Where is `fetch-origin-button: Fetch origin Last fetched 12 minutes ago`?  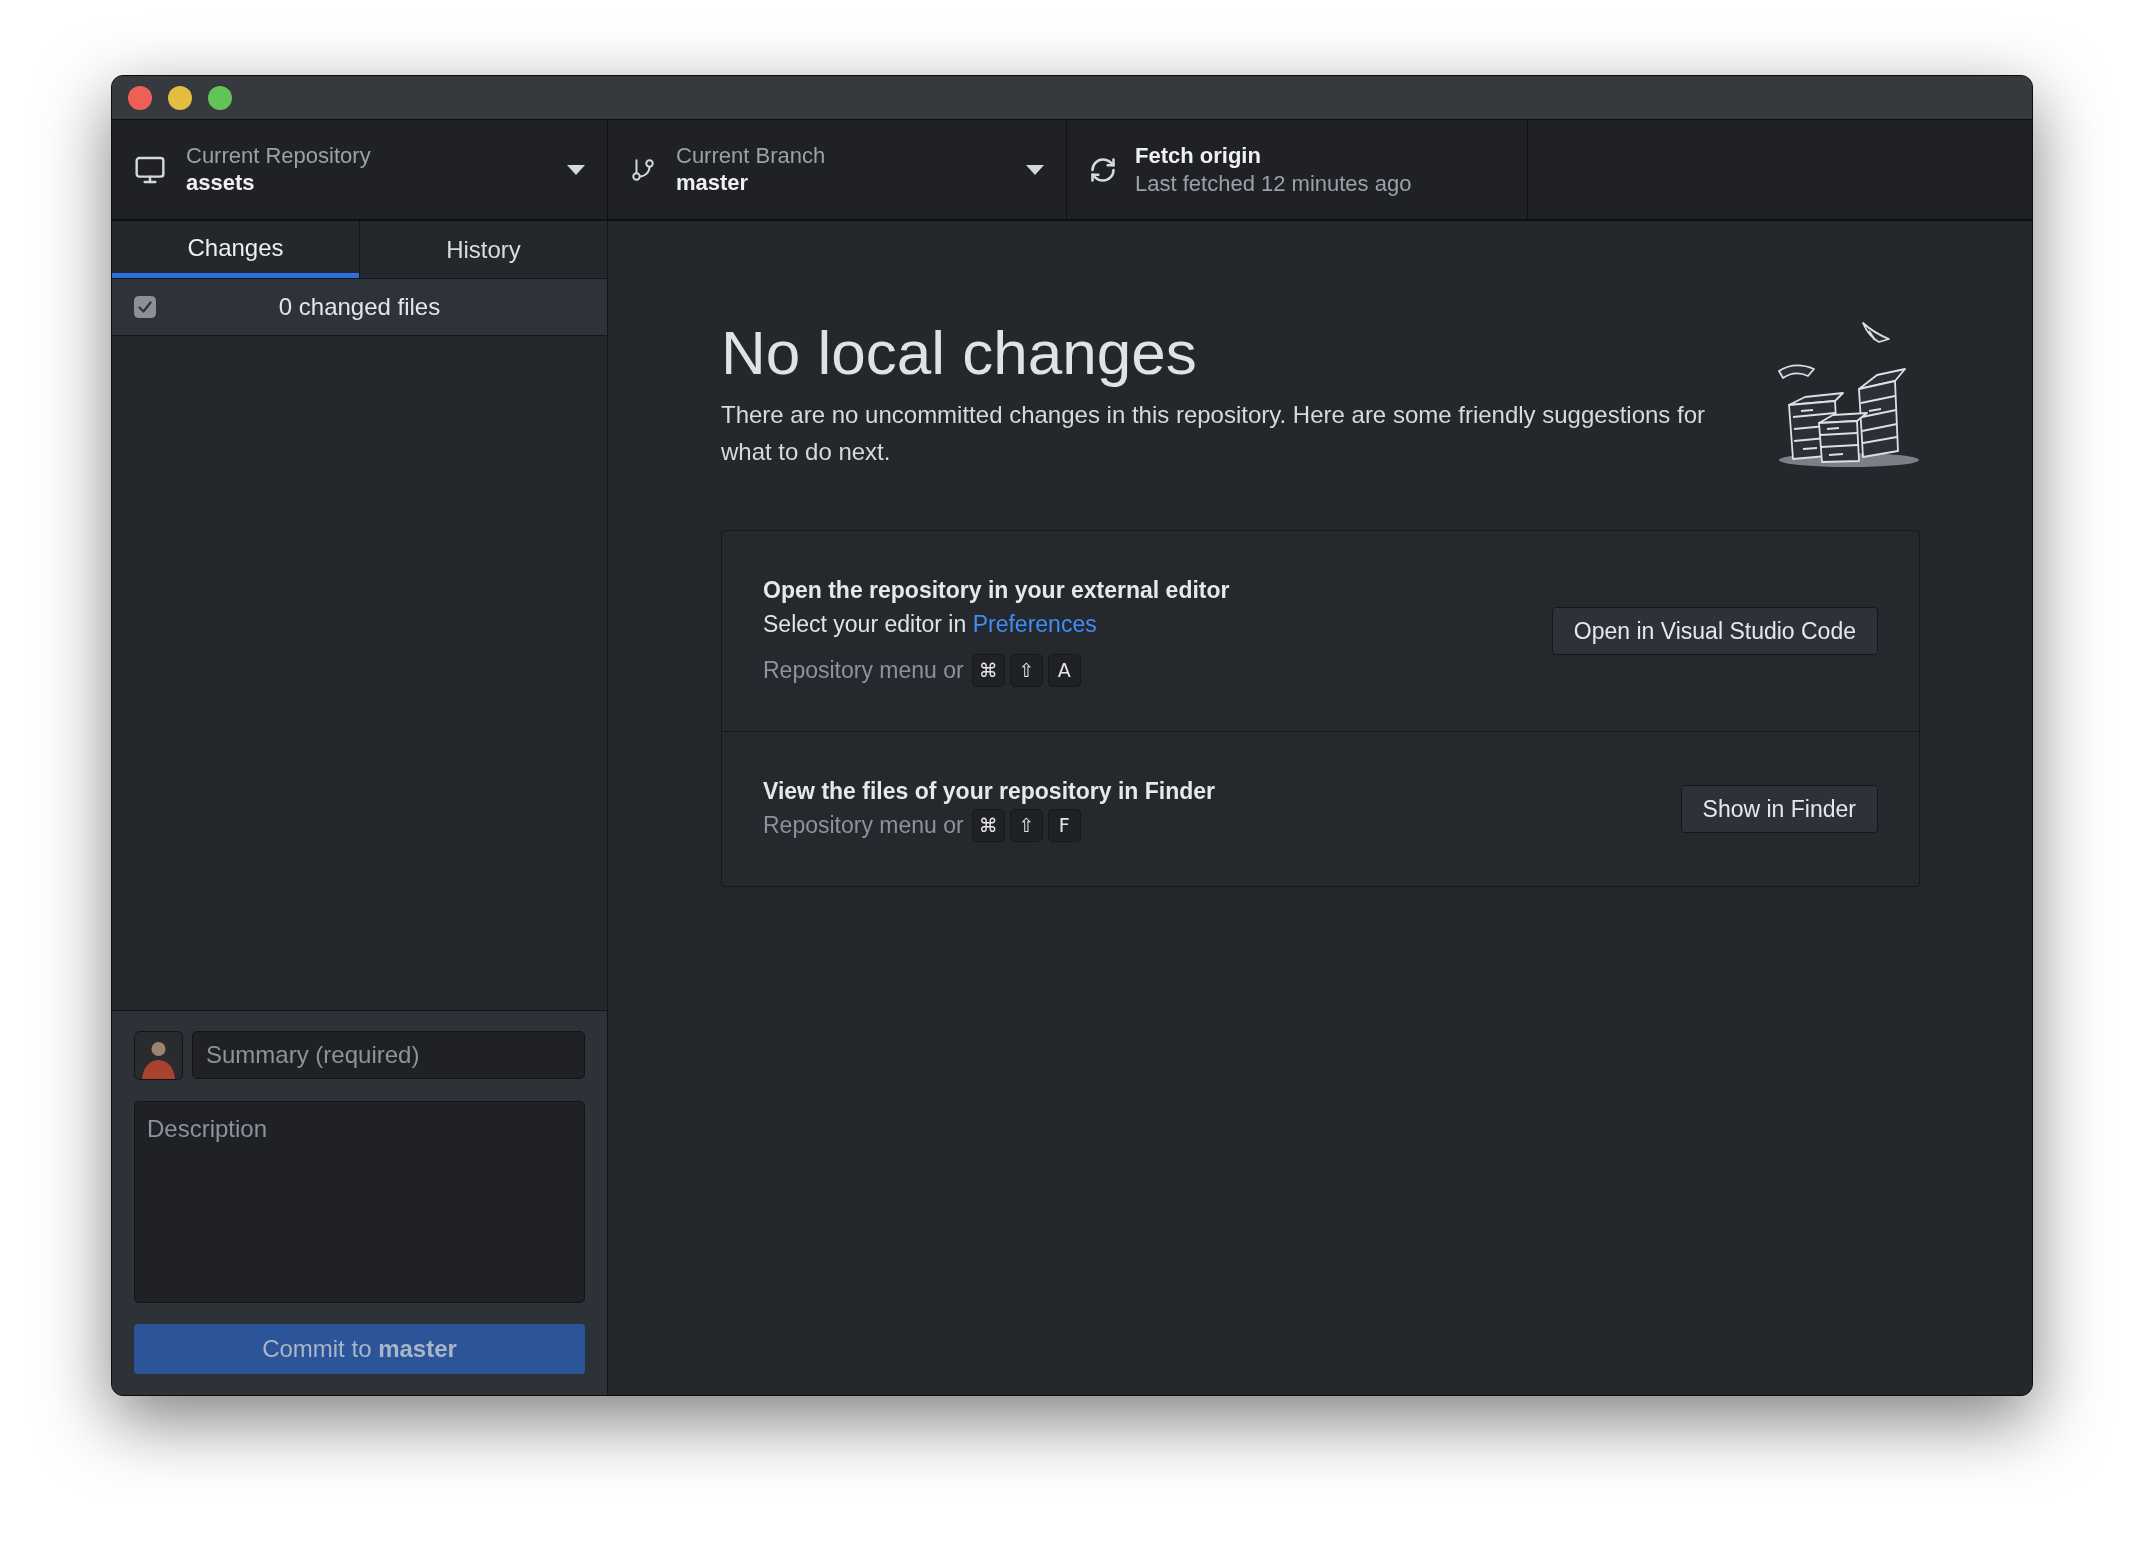
fetch-origin-button: Fetch origin Last fetched 12 minutes ago is located at coordinates (1297, 169).